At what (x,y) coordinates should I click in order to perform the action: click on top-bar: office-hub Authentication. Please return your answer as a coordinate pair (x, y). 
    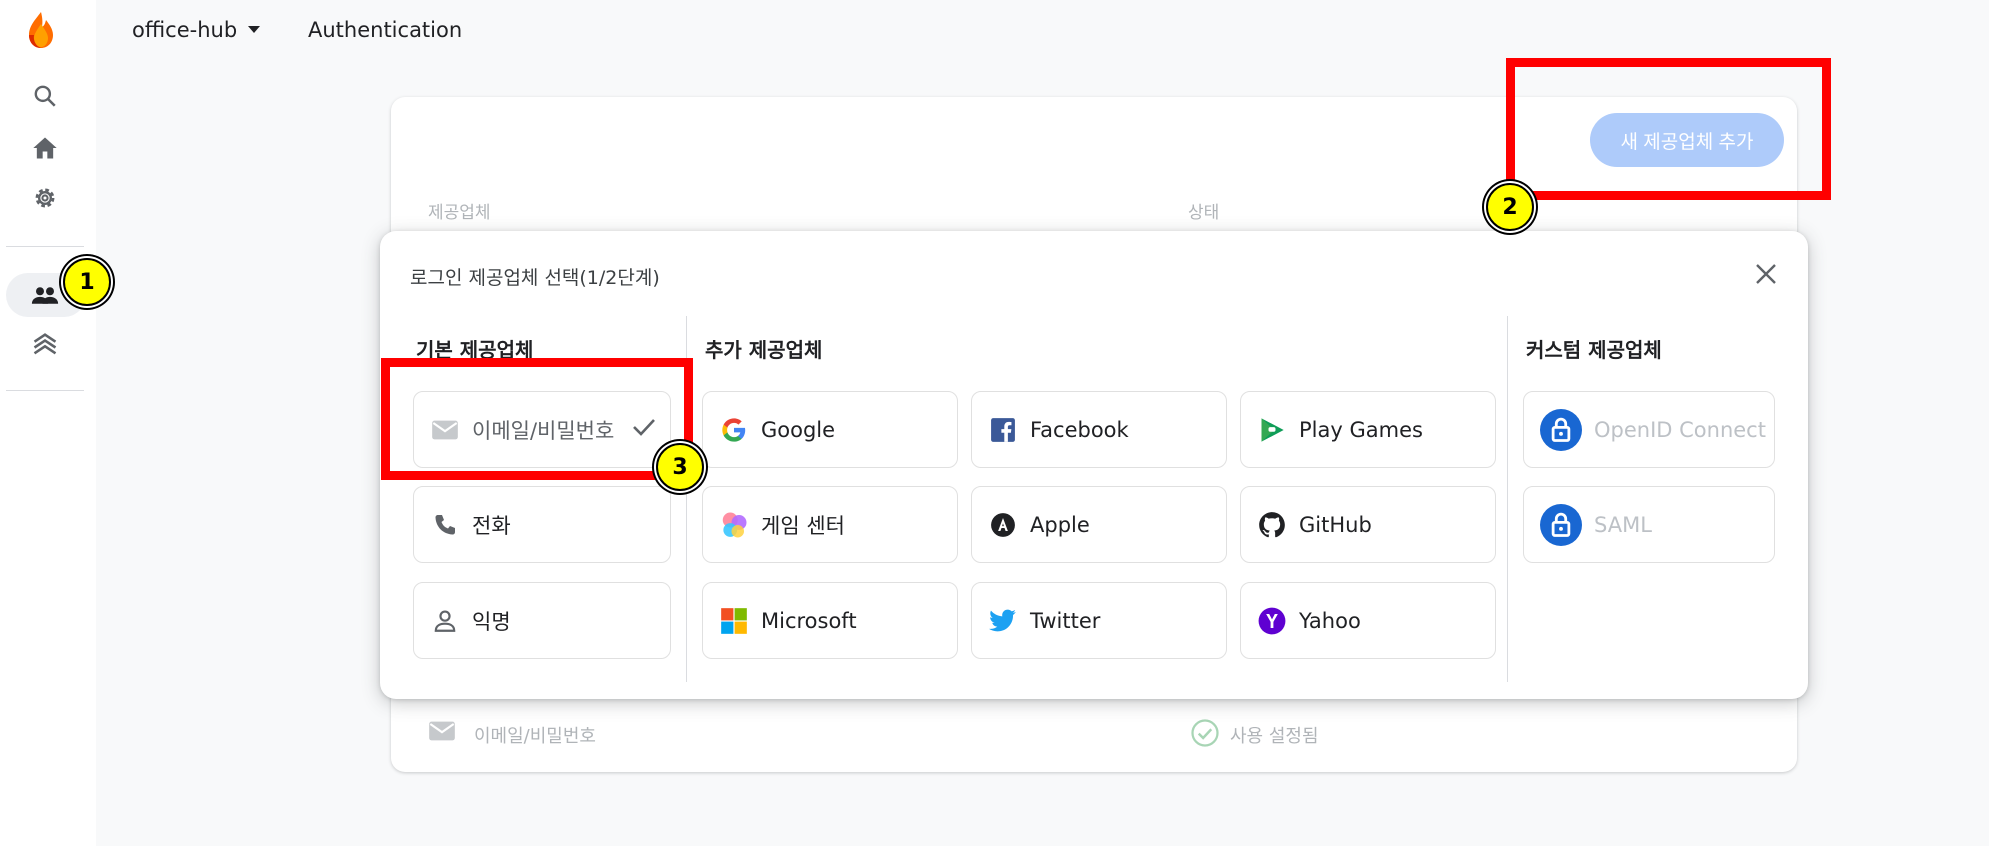
    Looking at the image, I should click on (1042, 30).